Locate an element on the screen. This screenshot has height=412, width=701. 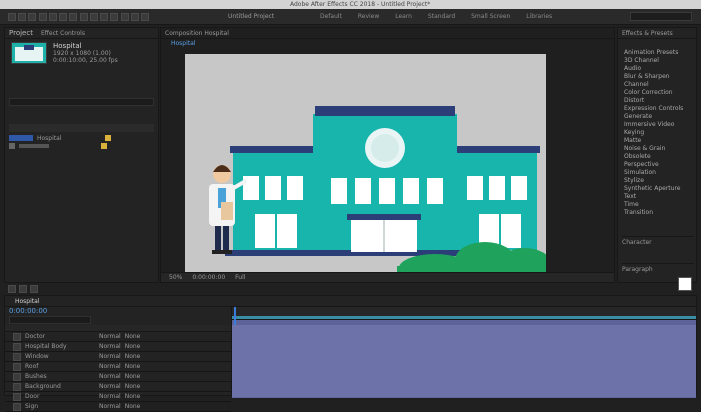
project-search-input is located at coordinates (81, 102).